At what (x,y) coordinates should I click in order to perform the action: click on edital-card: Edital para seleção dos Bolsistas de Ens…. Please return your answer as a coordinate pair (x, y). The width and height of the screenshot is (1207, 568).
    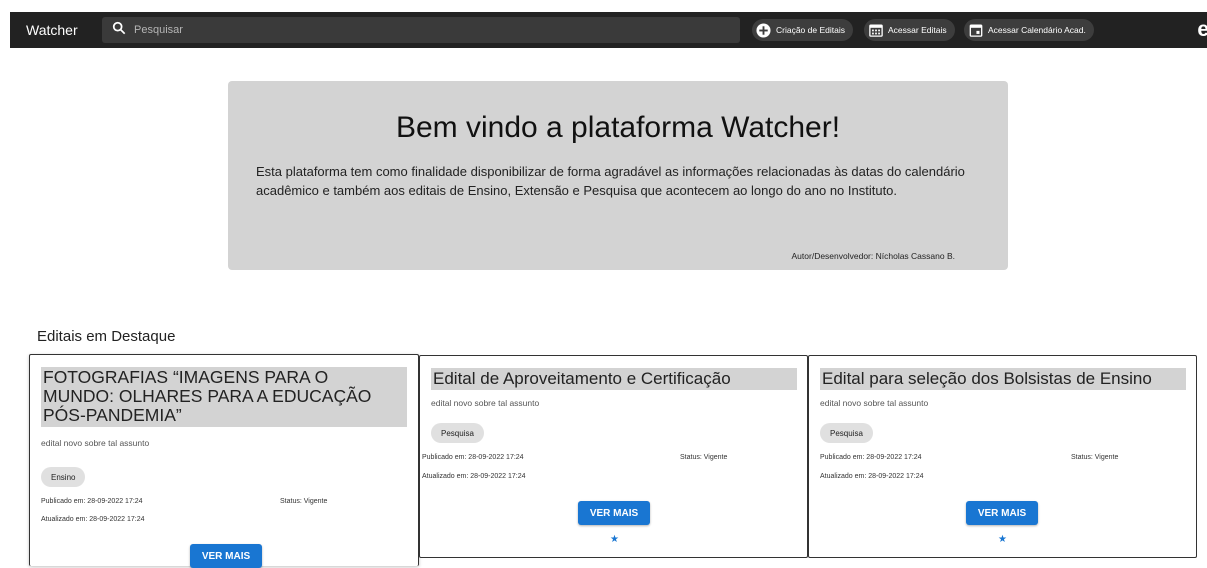
    Looking at the image, I should click on (1002, 456).